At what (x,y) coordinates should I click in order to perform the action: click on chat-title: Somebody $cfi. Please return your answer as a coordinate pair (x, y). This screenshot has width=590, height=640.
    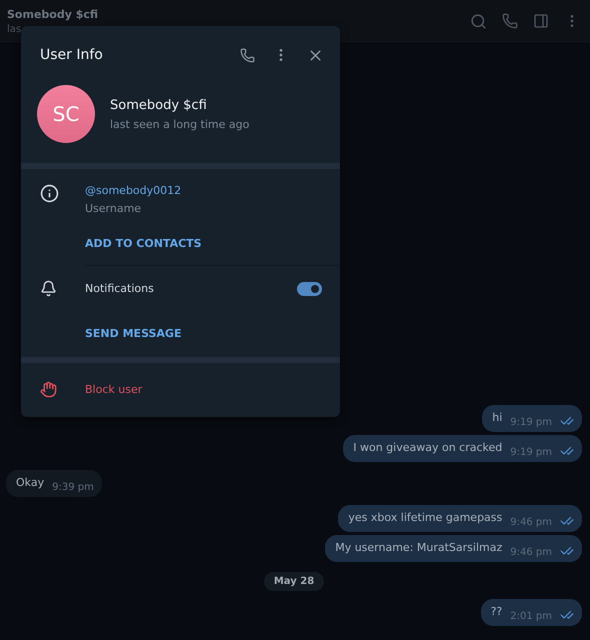
    Looking at the image, I should click on (53, 14).